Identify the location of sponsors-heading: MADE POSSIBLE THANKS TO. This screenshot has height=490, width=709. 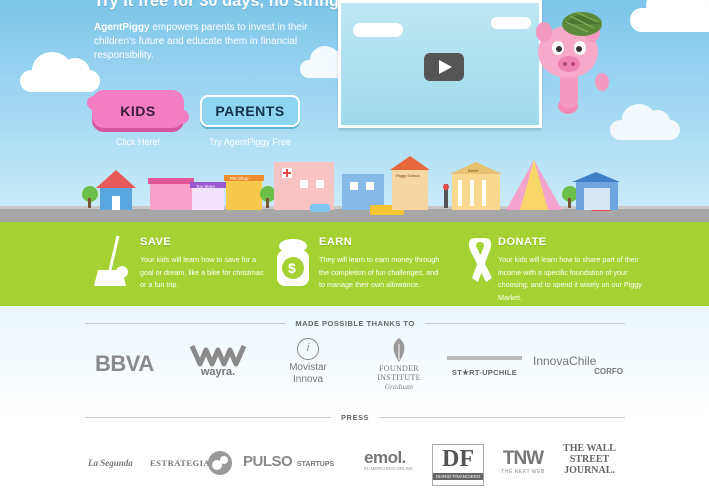
(355, 323).